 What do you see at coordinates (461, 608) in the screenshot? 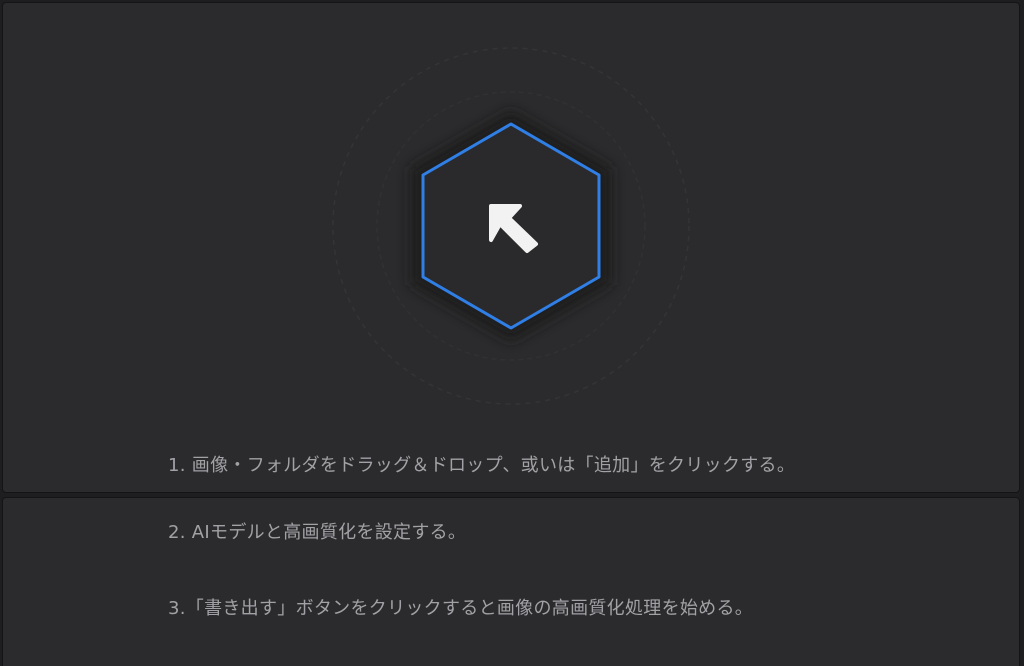
I see `instruction-step-3: 3.「書き出す」ボタンをクリックすると画像の高画質化処理を始める。` at bounding box center [461, 608].